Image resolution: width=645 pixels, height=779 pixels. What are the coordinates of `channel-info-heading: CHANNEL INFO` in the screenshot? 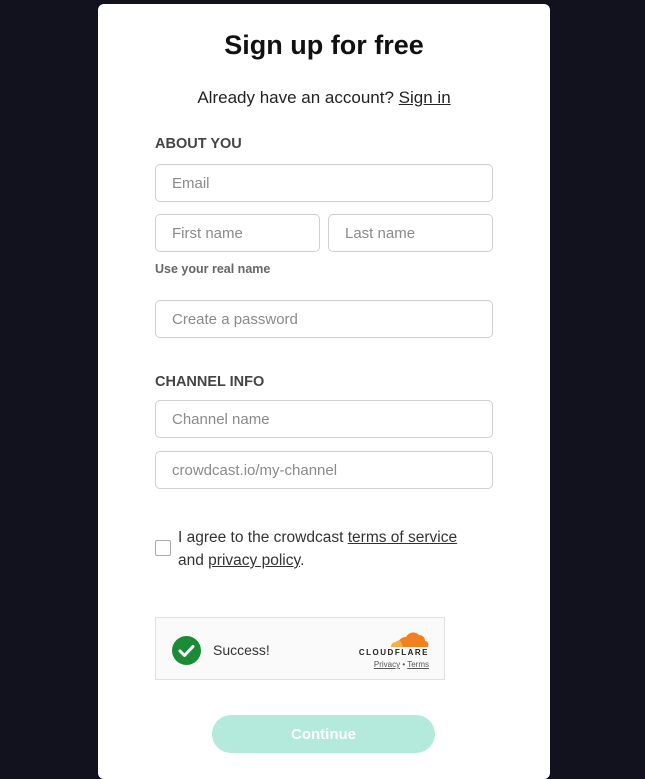 It's located at (210, 382).